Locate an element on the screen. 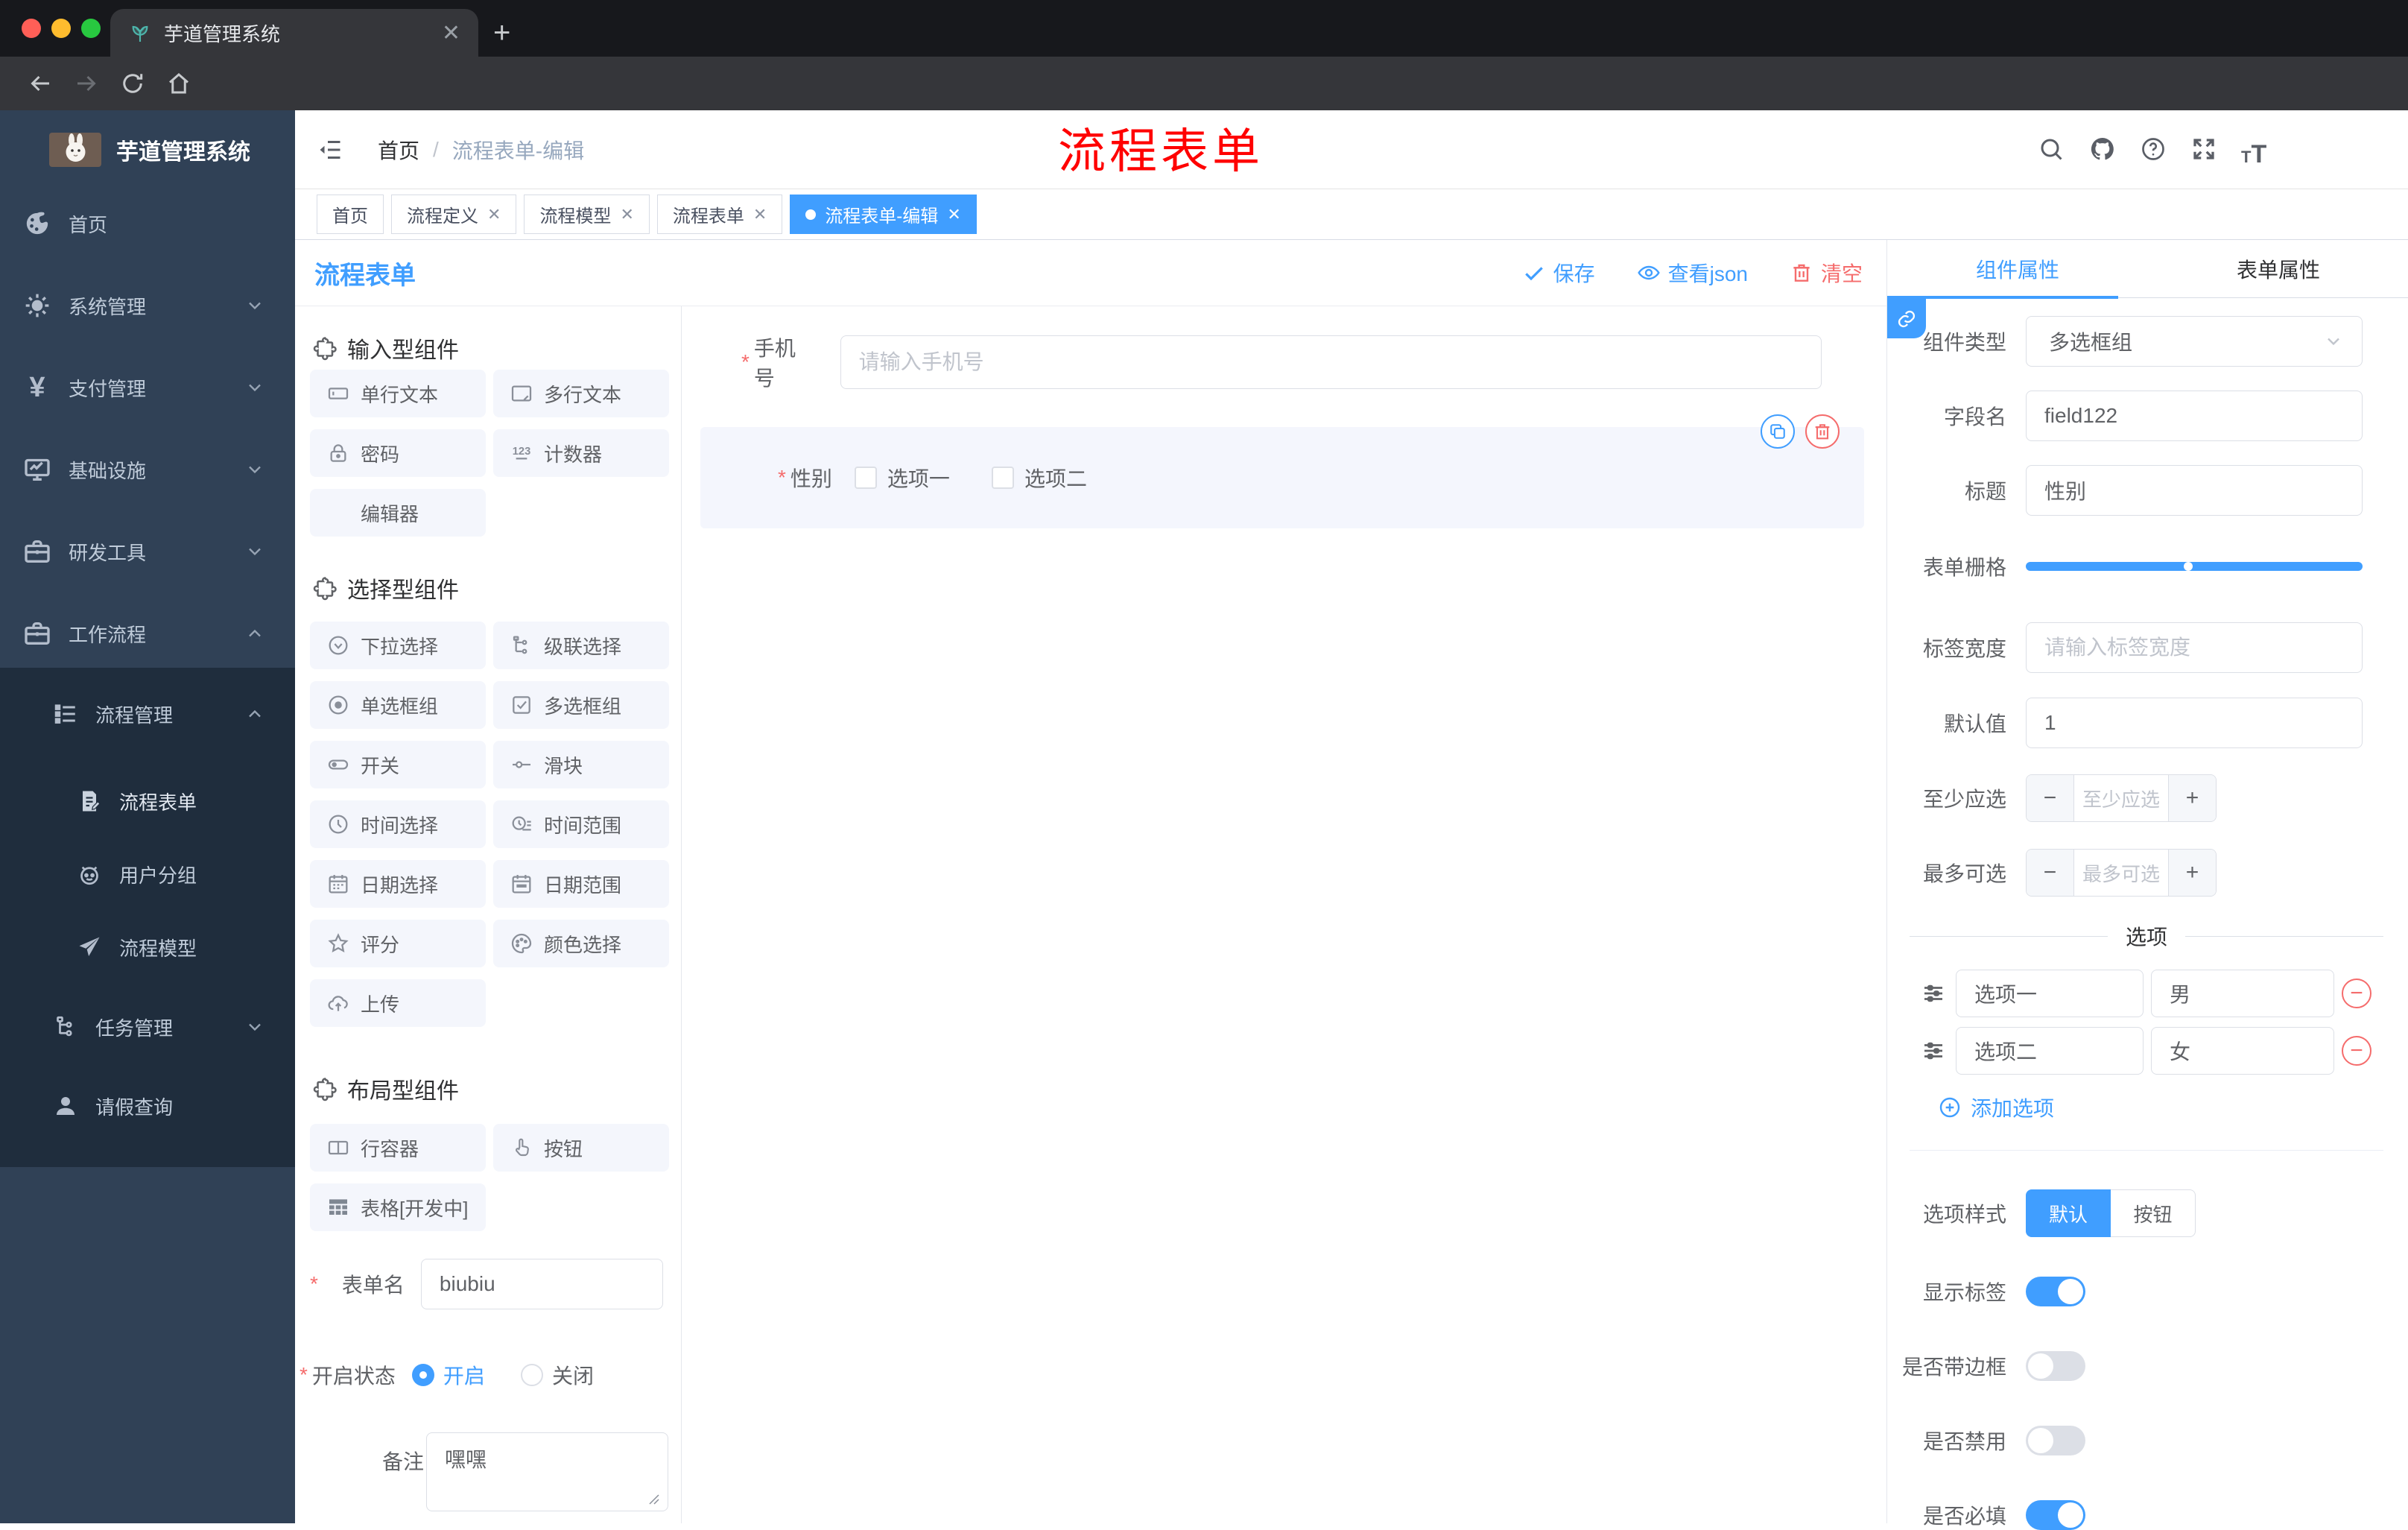  title-input is located at coordinates (2194, 490).